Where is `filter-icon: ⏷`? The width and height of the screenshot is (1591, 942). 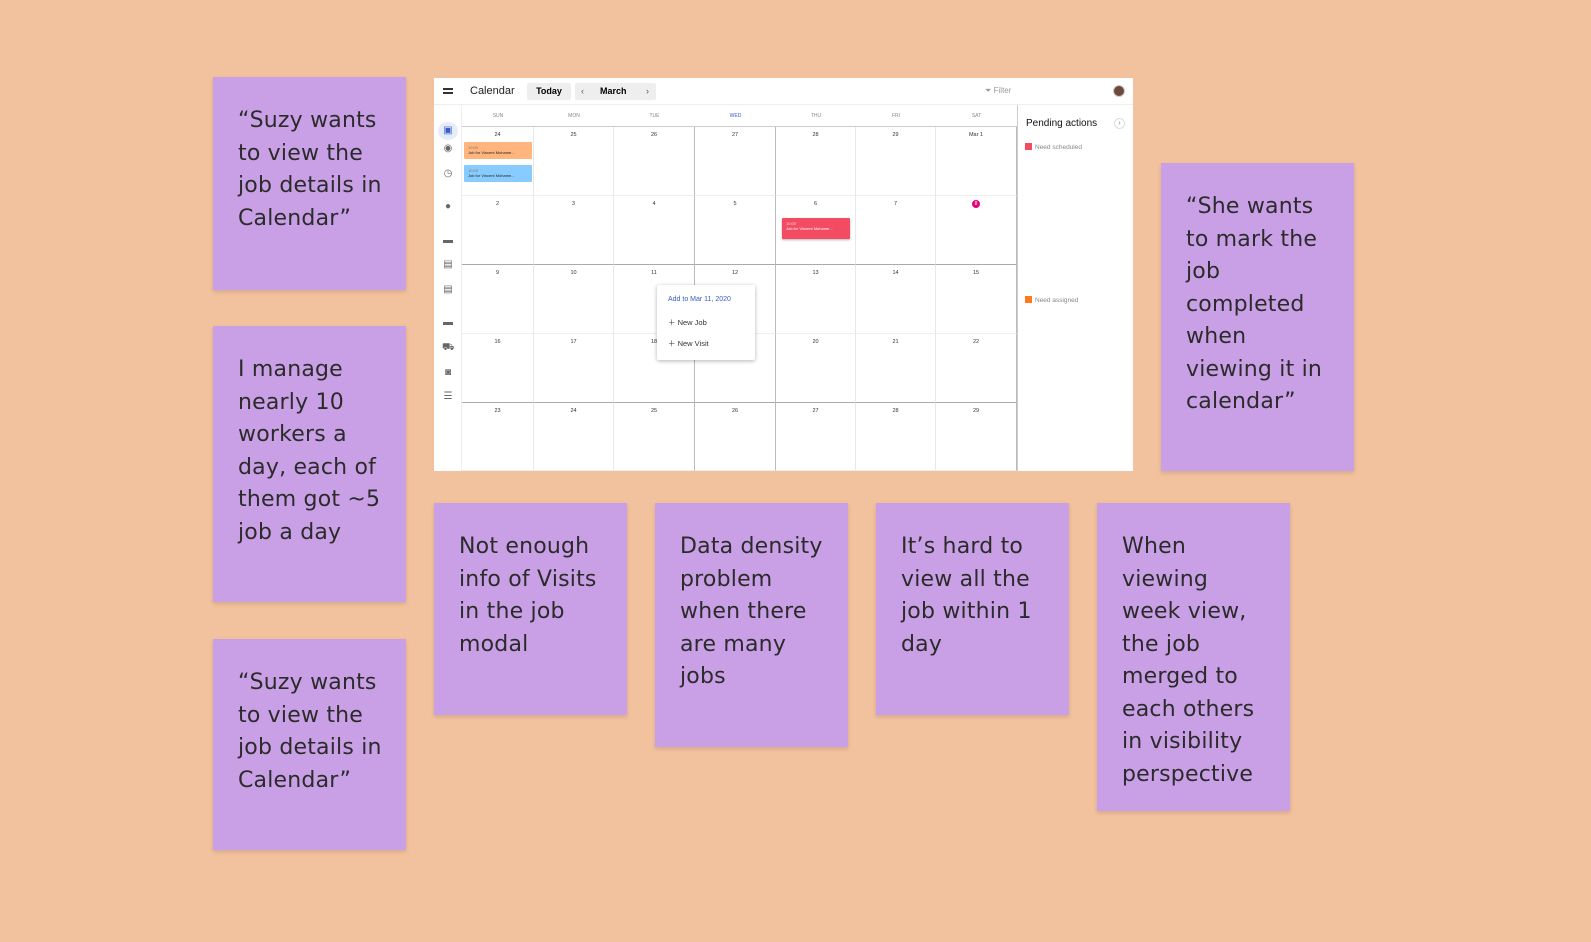
filter-icon: ⏷ is located at coordinates (989, 90).